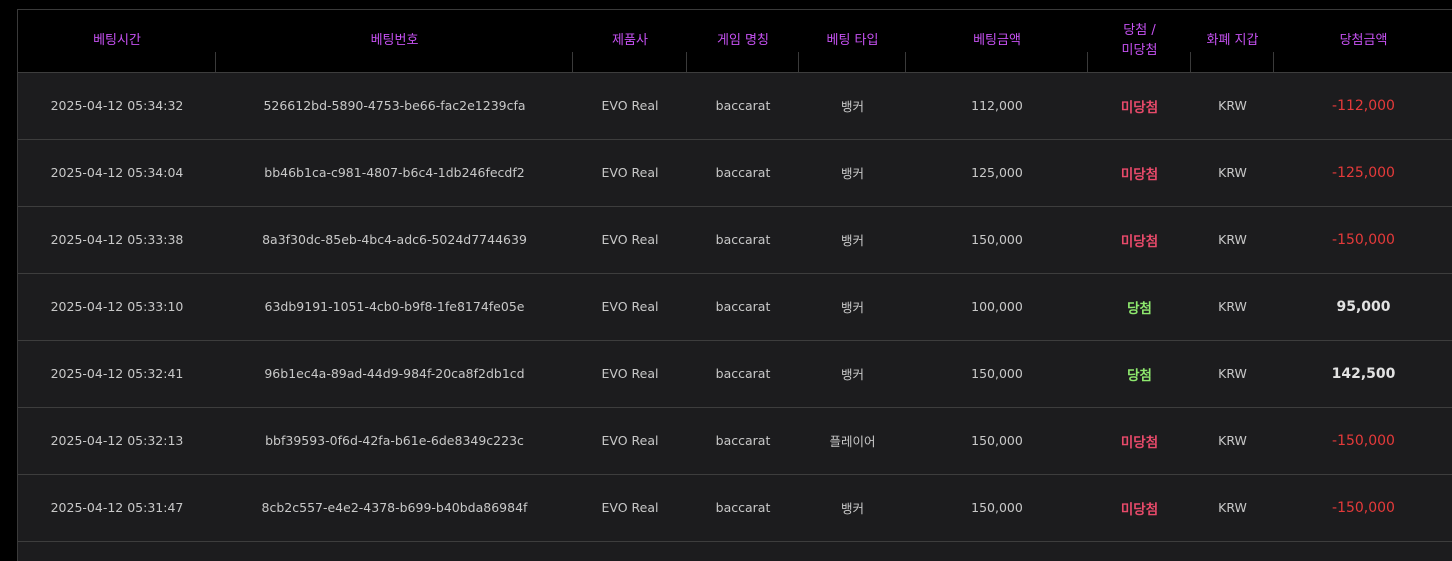  What do you see at coordinates (117, 373) in the screenshot?
I see `cell-bet-time: 2025-04-12 05:32:41` at bounding box center [117, 373].